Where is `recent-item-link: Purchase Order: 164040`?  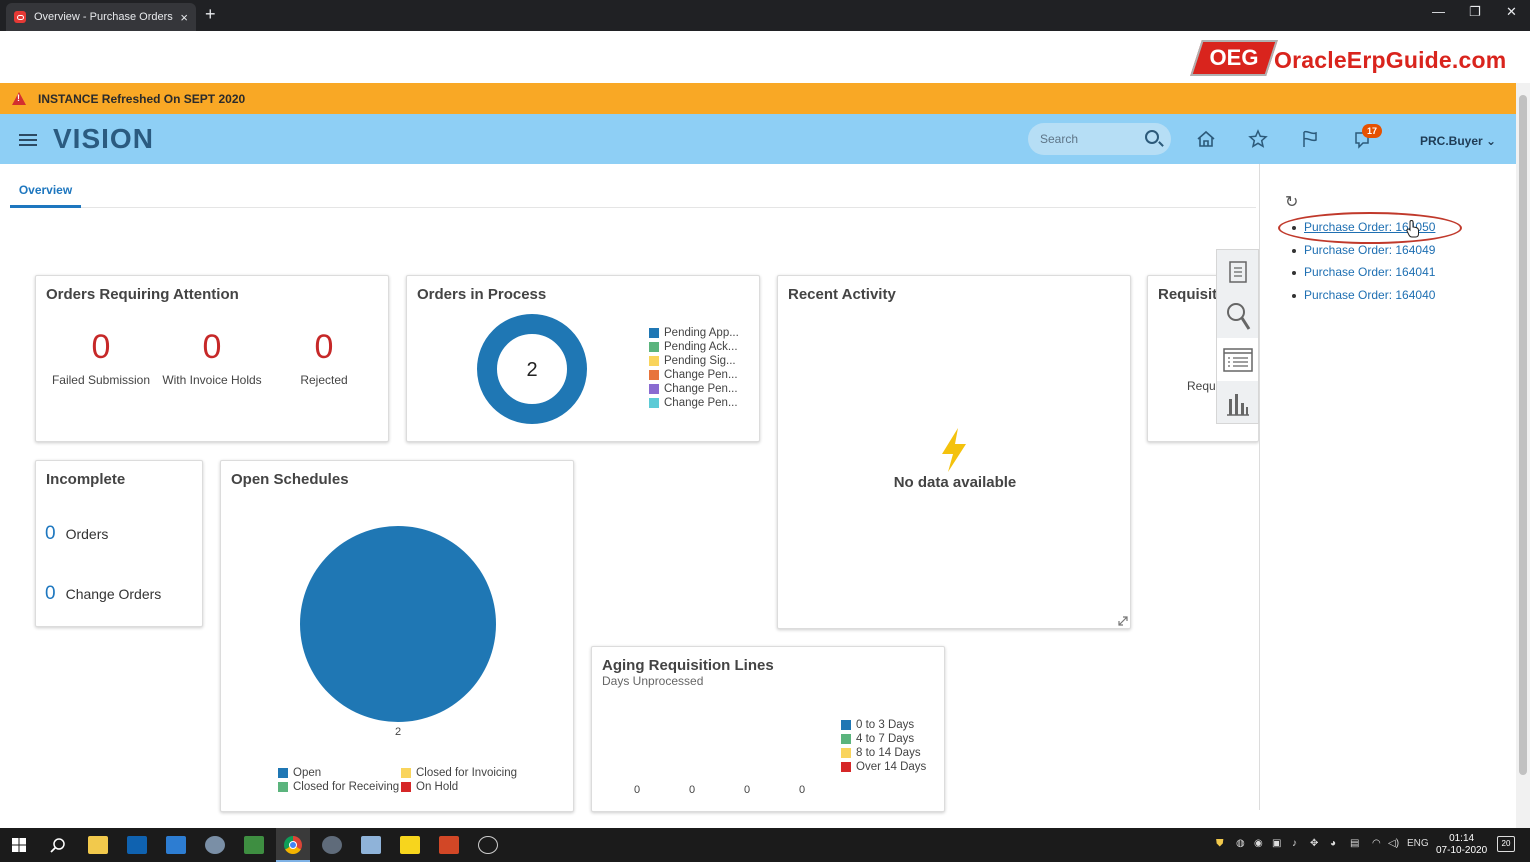
recent-item-link: Purchase Order: 164040 is located at coordinates (1363, 299).